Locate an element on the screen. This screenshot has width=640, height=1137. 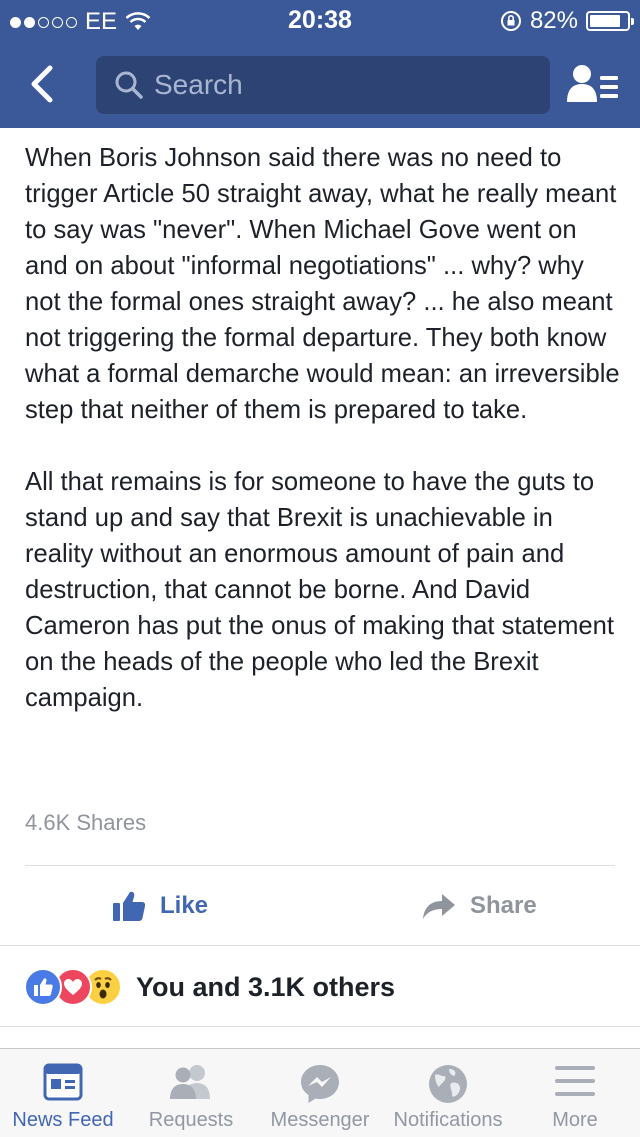
tab-requests: Requests is located at coordinates (191, 1093).